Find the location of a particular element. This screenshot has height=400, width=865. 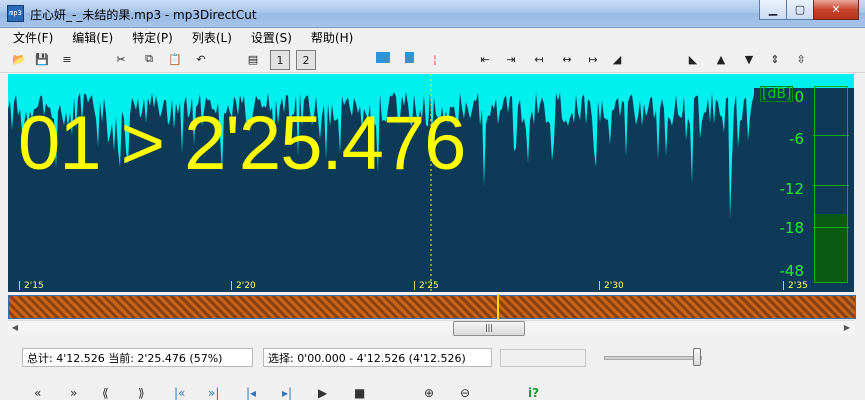

menu-special: 特定(P) is located at coordinates (149, 37).